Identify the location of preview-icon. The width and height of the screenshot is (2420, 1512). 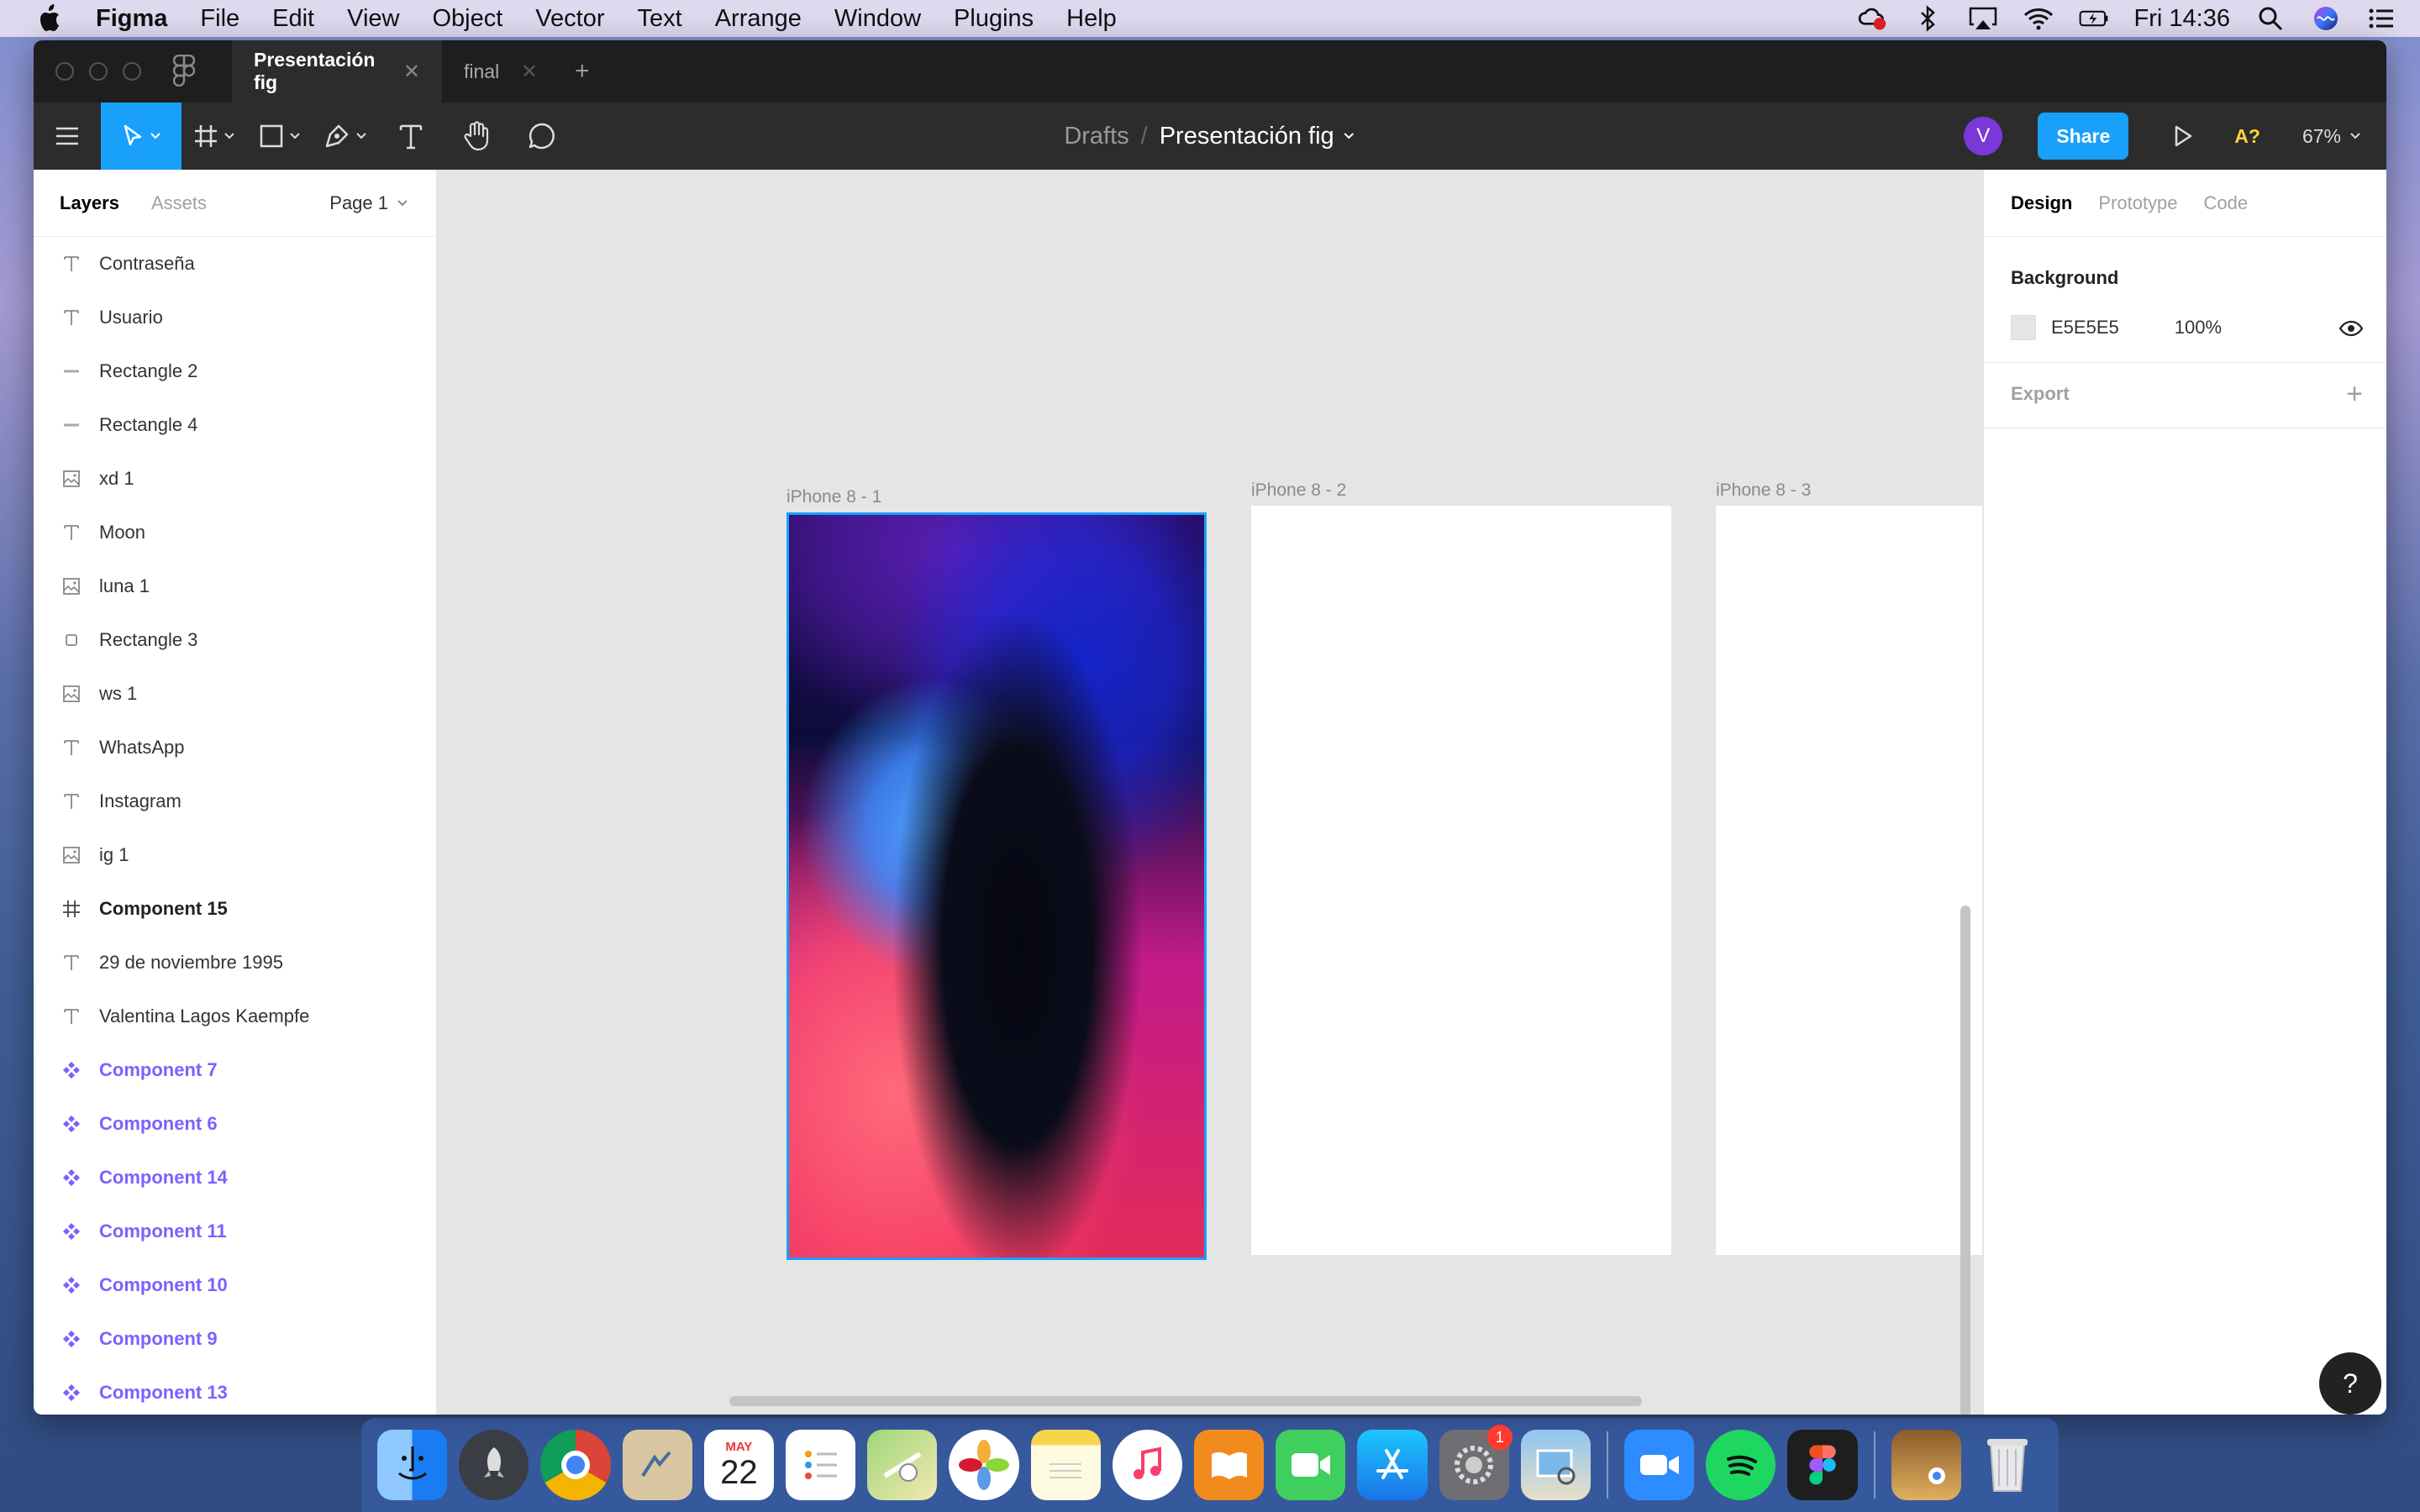
(1556, 1465).